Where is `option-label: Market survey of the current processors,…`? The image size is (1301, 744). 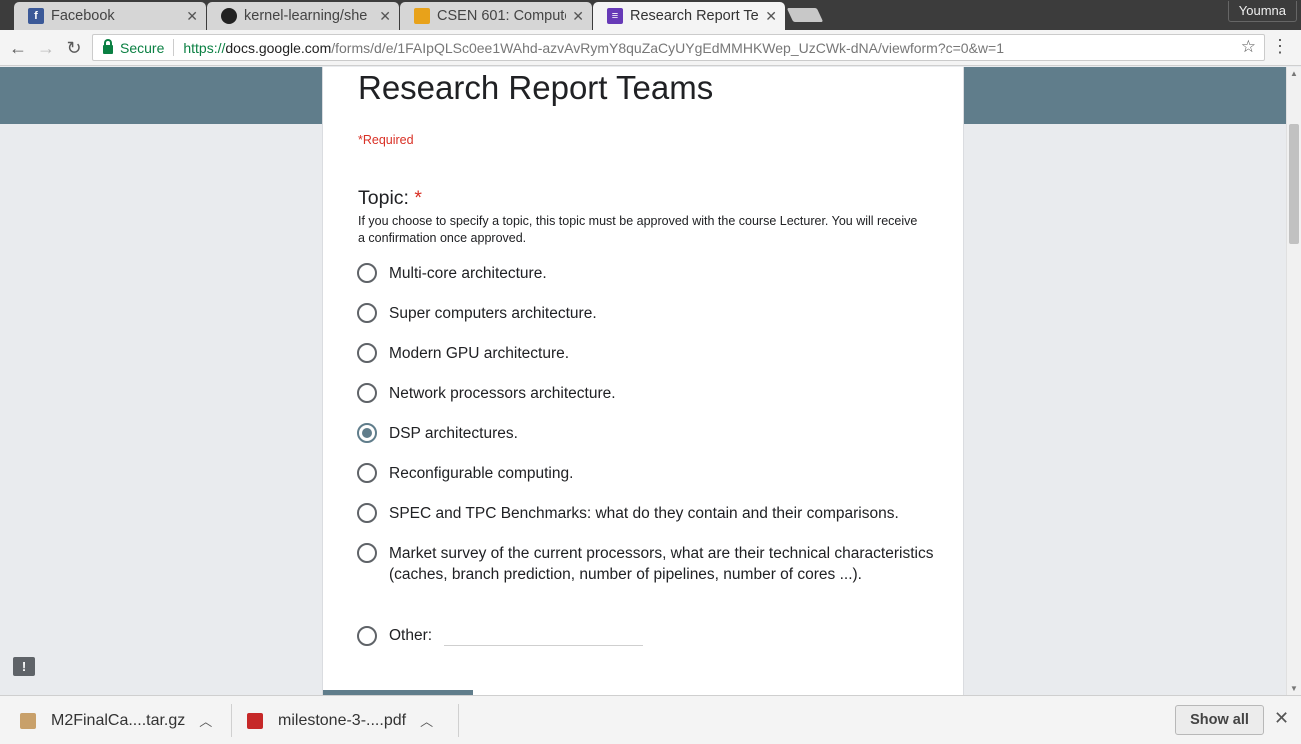
option-label: Market survey of the current processors,… is located at coordinates (661, 564).